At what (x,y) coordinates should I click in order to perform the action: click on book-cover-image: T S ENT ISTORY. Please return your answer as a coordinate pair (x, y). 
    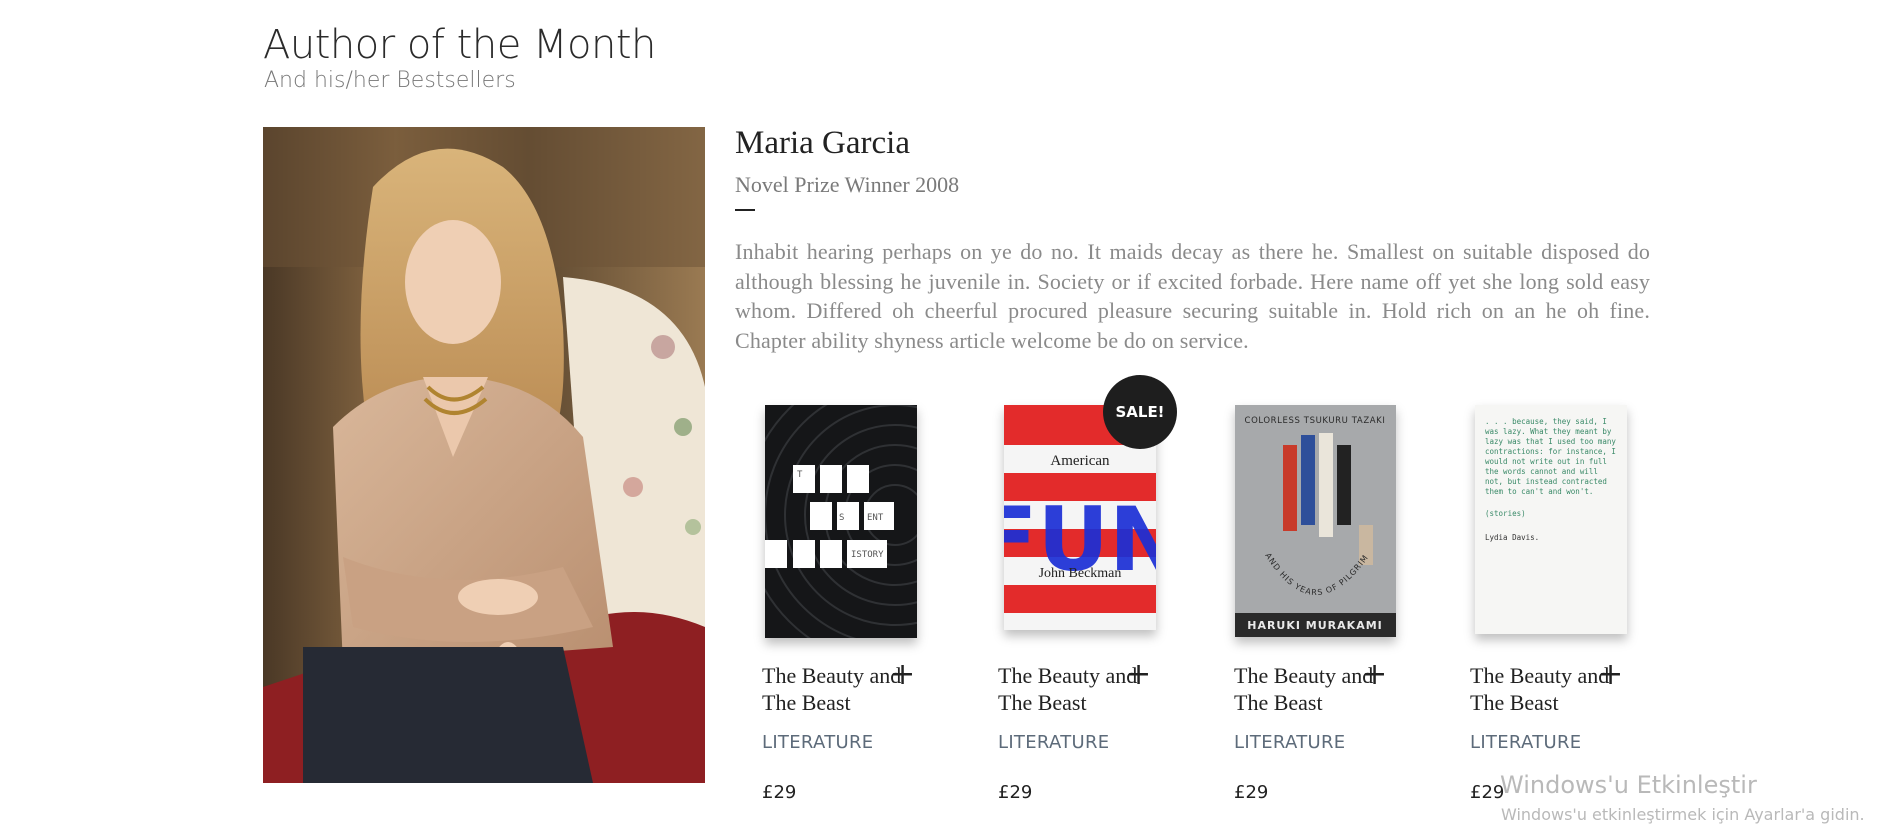
    Looking at the image, I should click on (841, 521).